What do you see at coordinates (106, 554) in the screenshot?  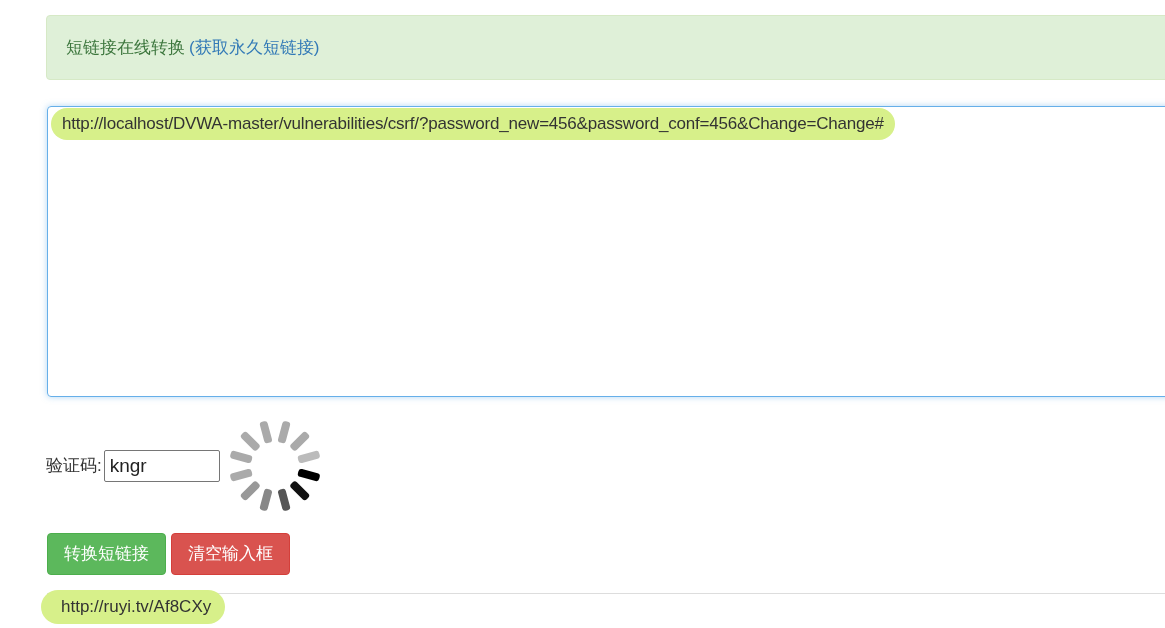 I see `convert-button: 转换短链接` at bounding box center [106, 554].